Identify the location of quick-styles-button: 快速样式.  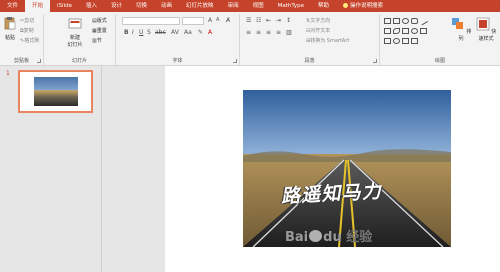
(486, 29).